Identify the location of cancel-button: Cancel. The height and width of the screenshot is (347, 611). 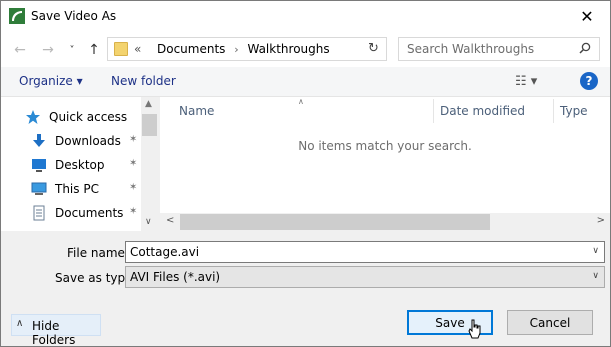
(550, 322).